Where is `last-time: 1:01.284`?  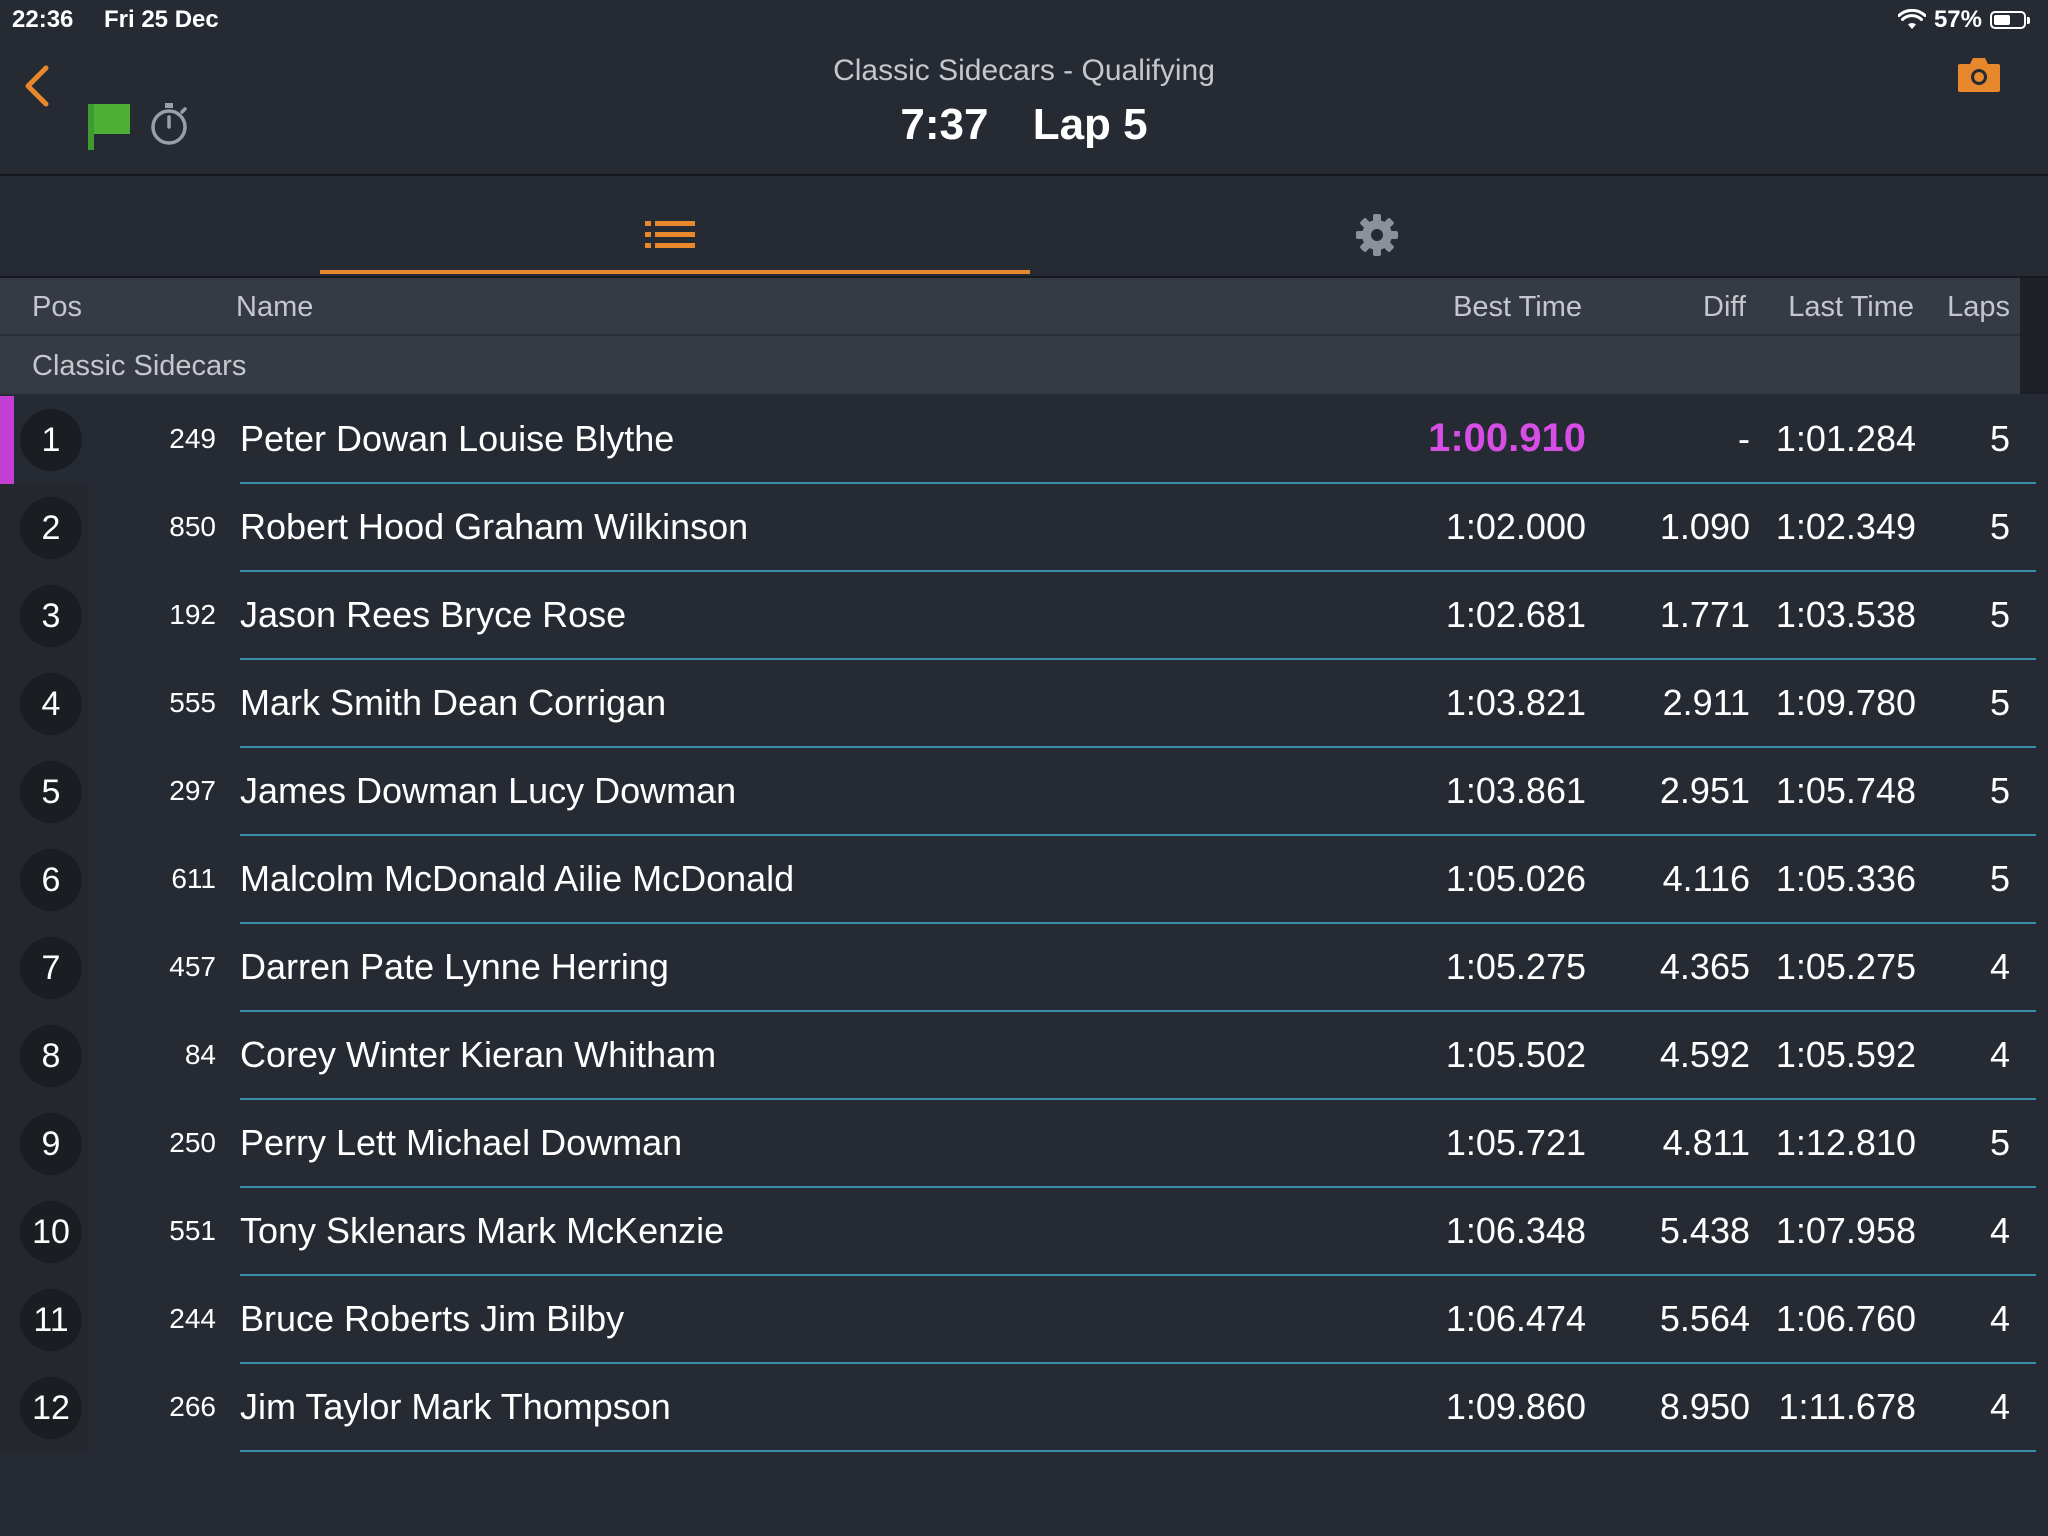
last-time: 1:01.284 is located at coordinates (1845, 438).